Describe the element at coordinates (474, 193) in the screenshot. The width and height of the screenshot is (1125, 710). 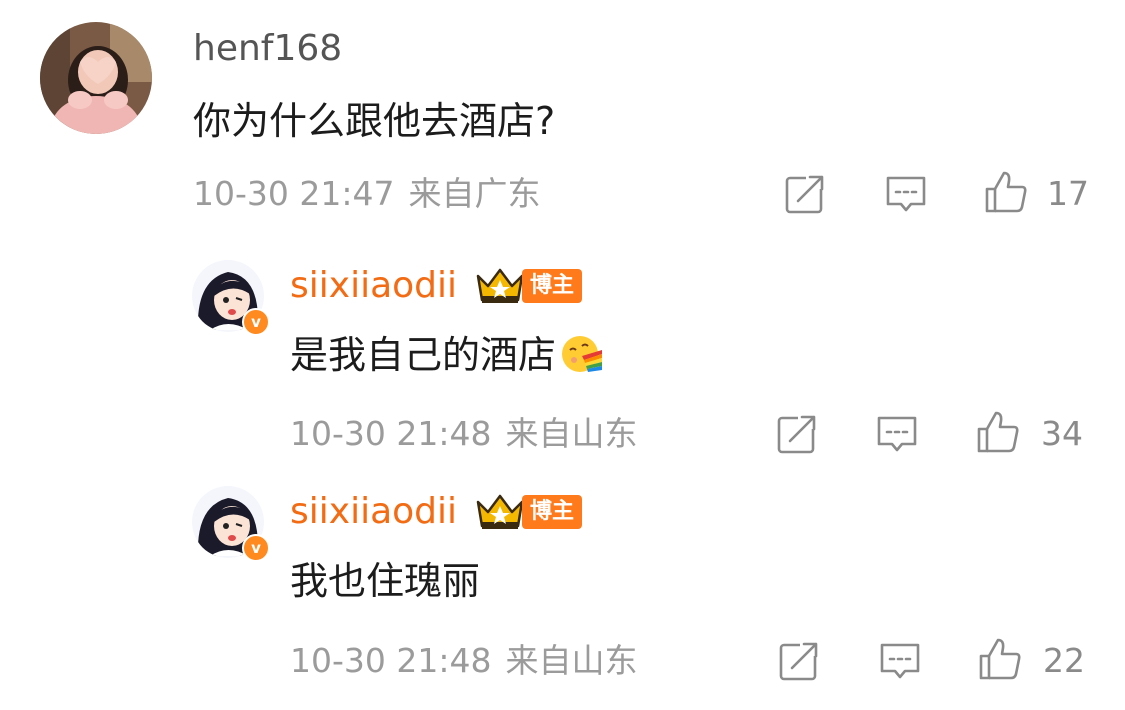
I see `comment-location: 来自广东` at that location.